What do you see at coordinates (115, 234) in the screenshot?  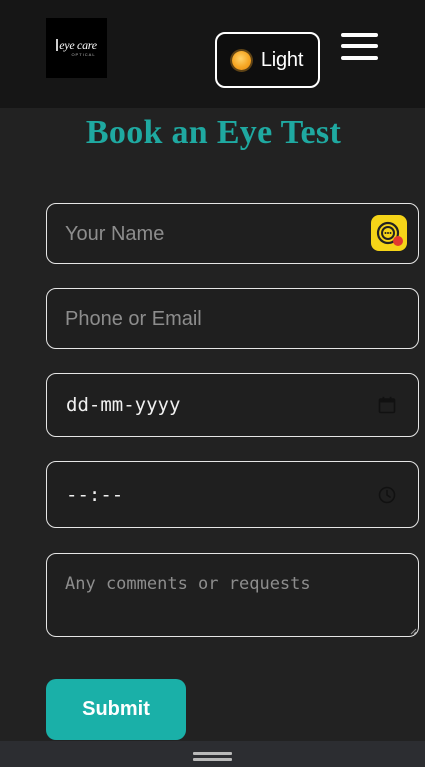 I see `name-input-placeholder: Your Name` at bounding box center [115, 234].